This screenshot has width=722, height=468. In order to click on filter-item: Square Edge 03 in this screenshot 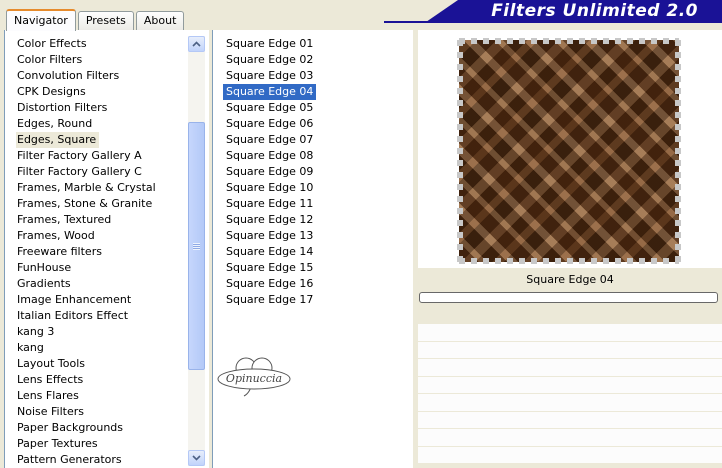, I will do `click(269, 76)`.